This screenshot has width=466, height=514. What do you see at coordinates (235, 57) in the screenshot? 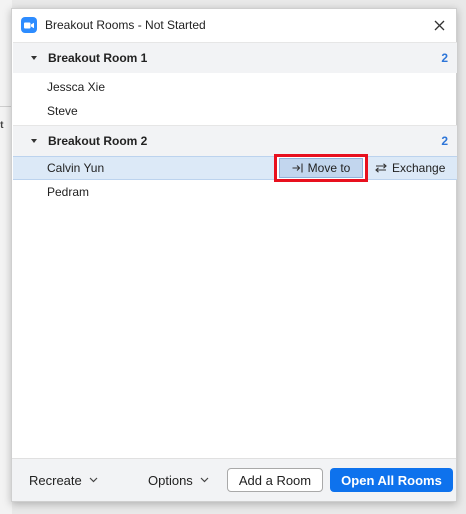
I see `room-header-1: Breakout Room 1 2` at bounding box center [235, 57].